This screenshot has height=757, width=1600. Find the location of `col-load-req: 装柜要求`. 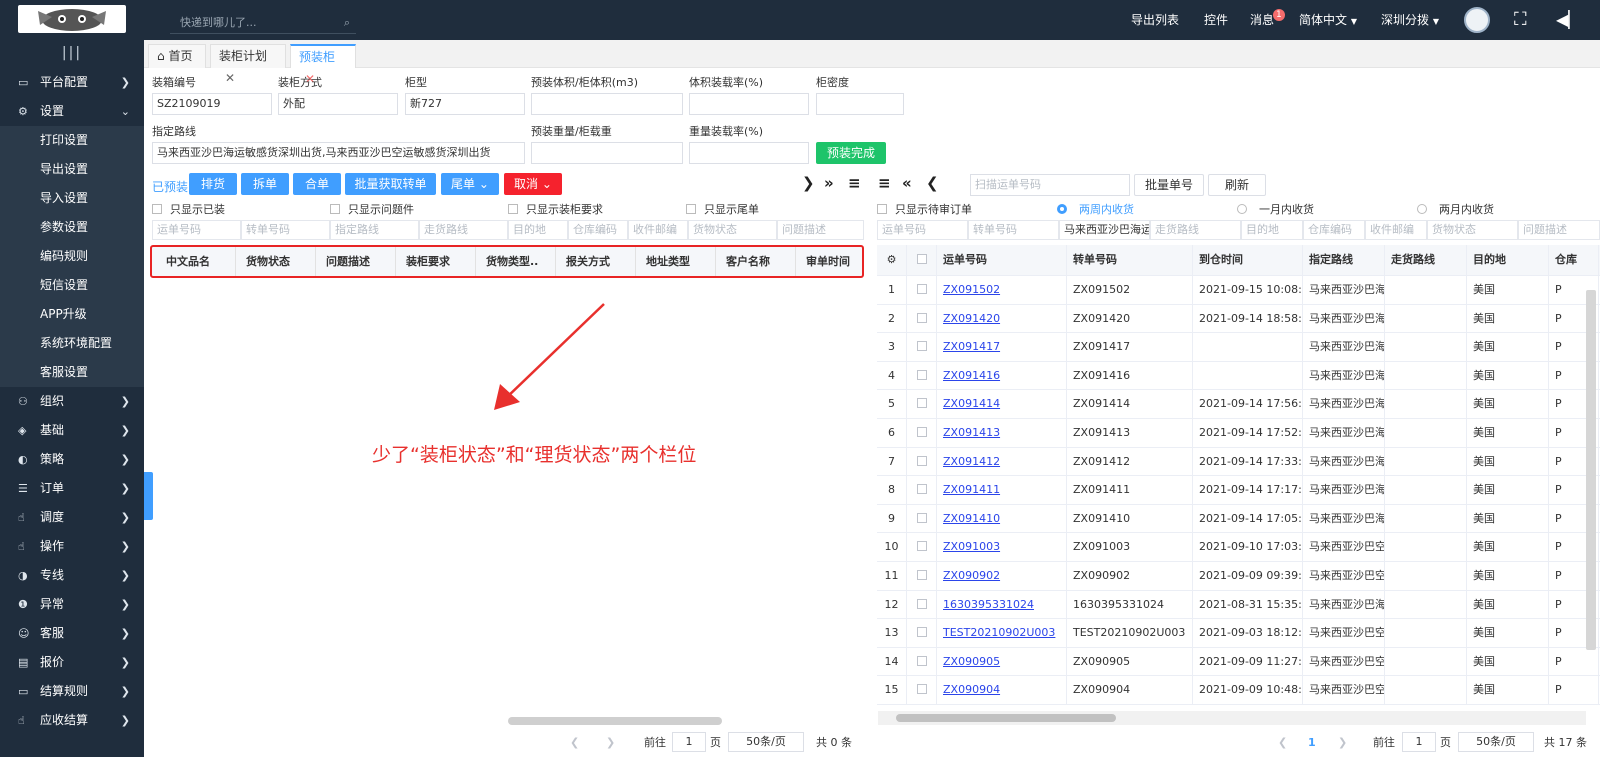

col-load-req: 装柜要求 is located at coordinates (436, 261).